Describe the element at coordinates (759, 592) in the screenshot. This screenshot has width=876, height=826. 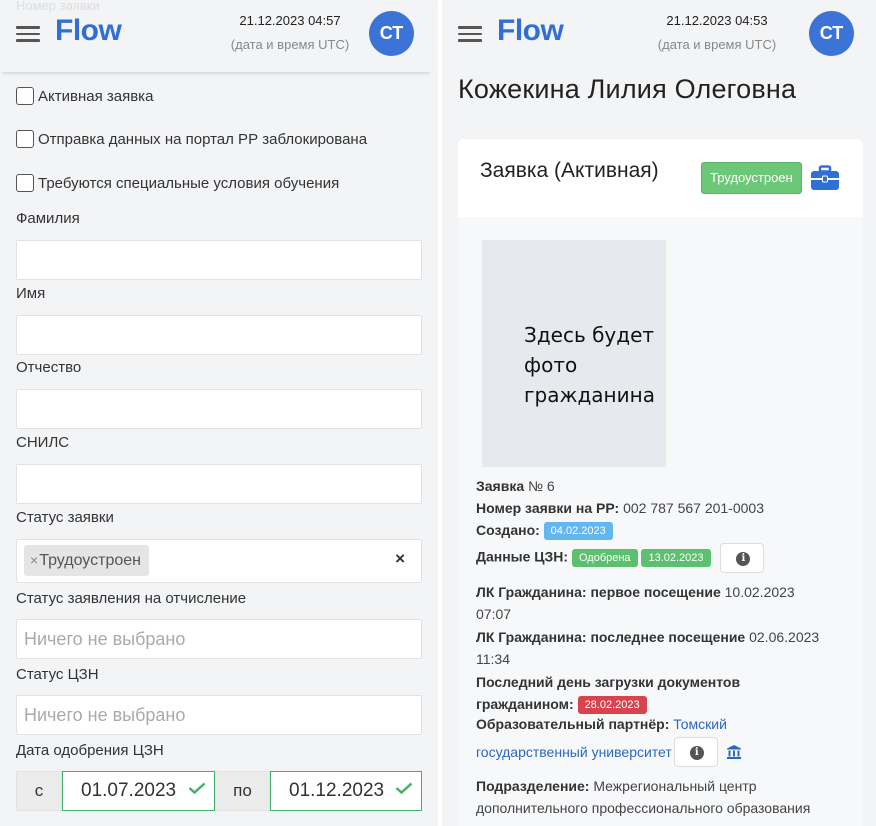
I see `first-visit-date: 10.02.2023` at that location.